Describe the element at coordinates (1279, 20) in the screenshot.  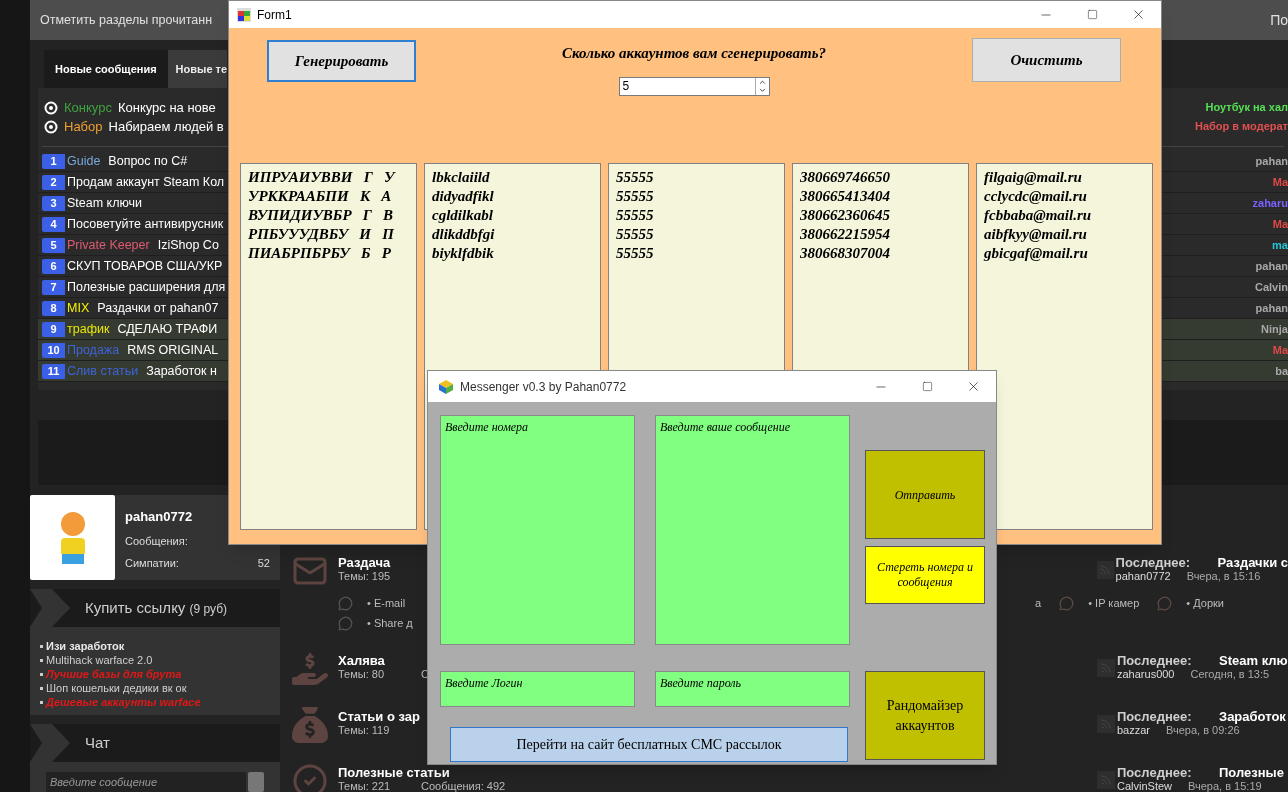
I see `top-bar-link: По` at that location.